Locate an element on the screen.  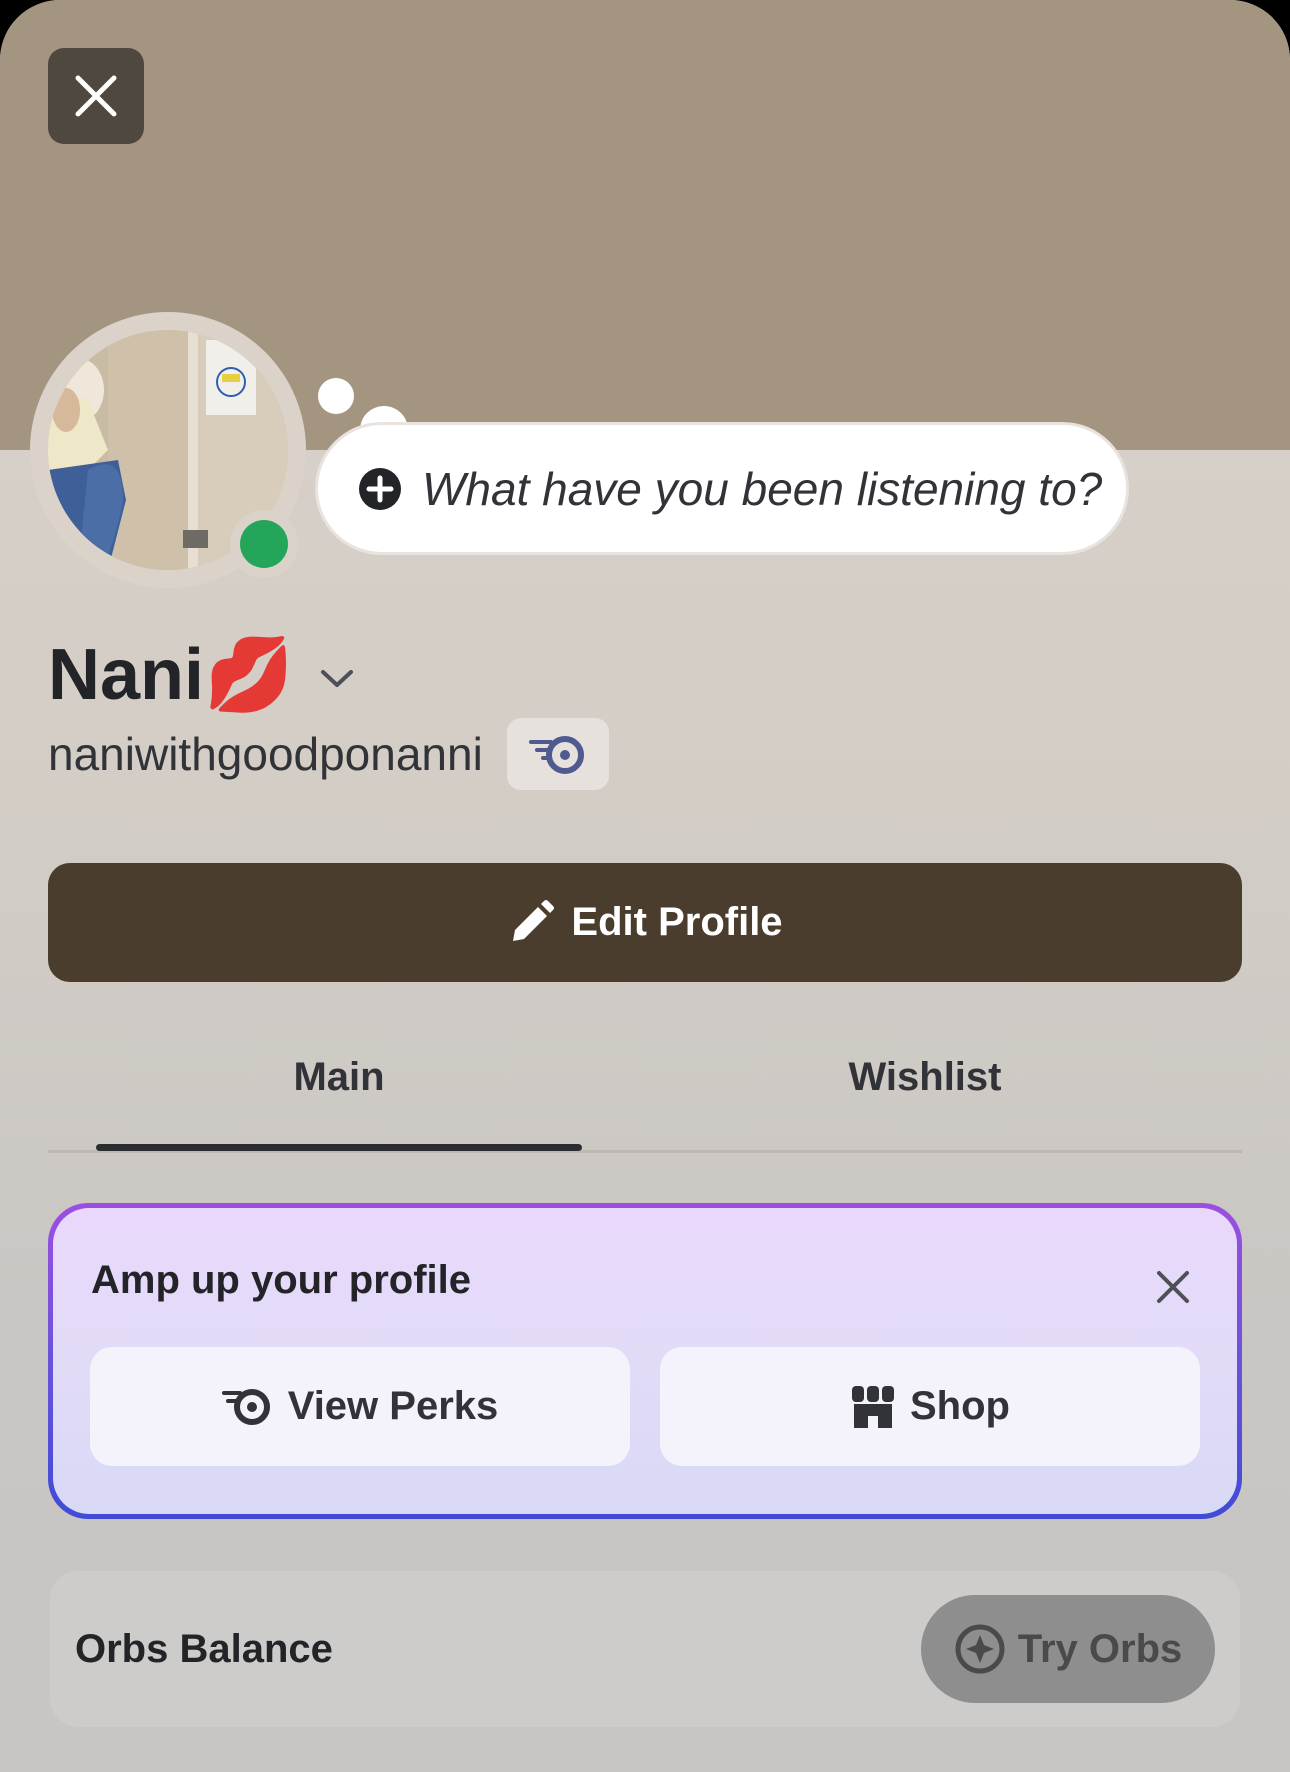
pencil-icon is located at coordinates (534, 920).